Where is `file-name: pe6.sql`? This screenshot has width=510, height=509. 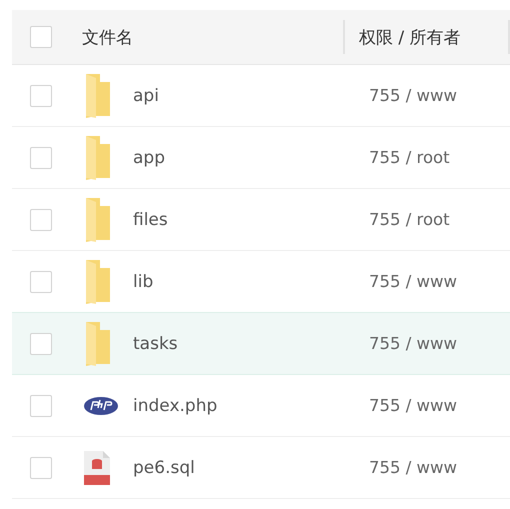 file-name: pe6.sql is located at coordinates (164, 468).